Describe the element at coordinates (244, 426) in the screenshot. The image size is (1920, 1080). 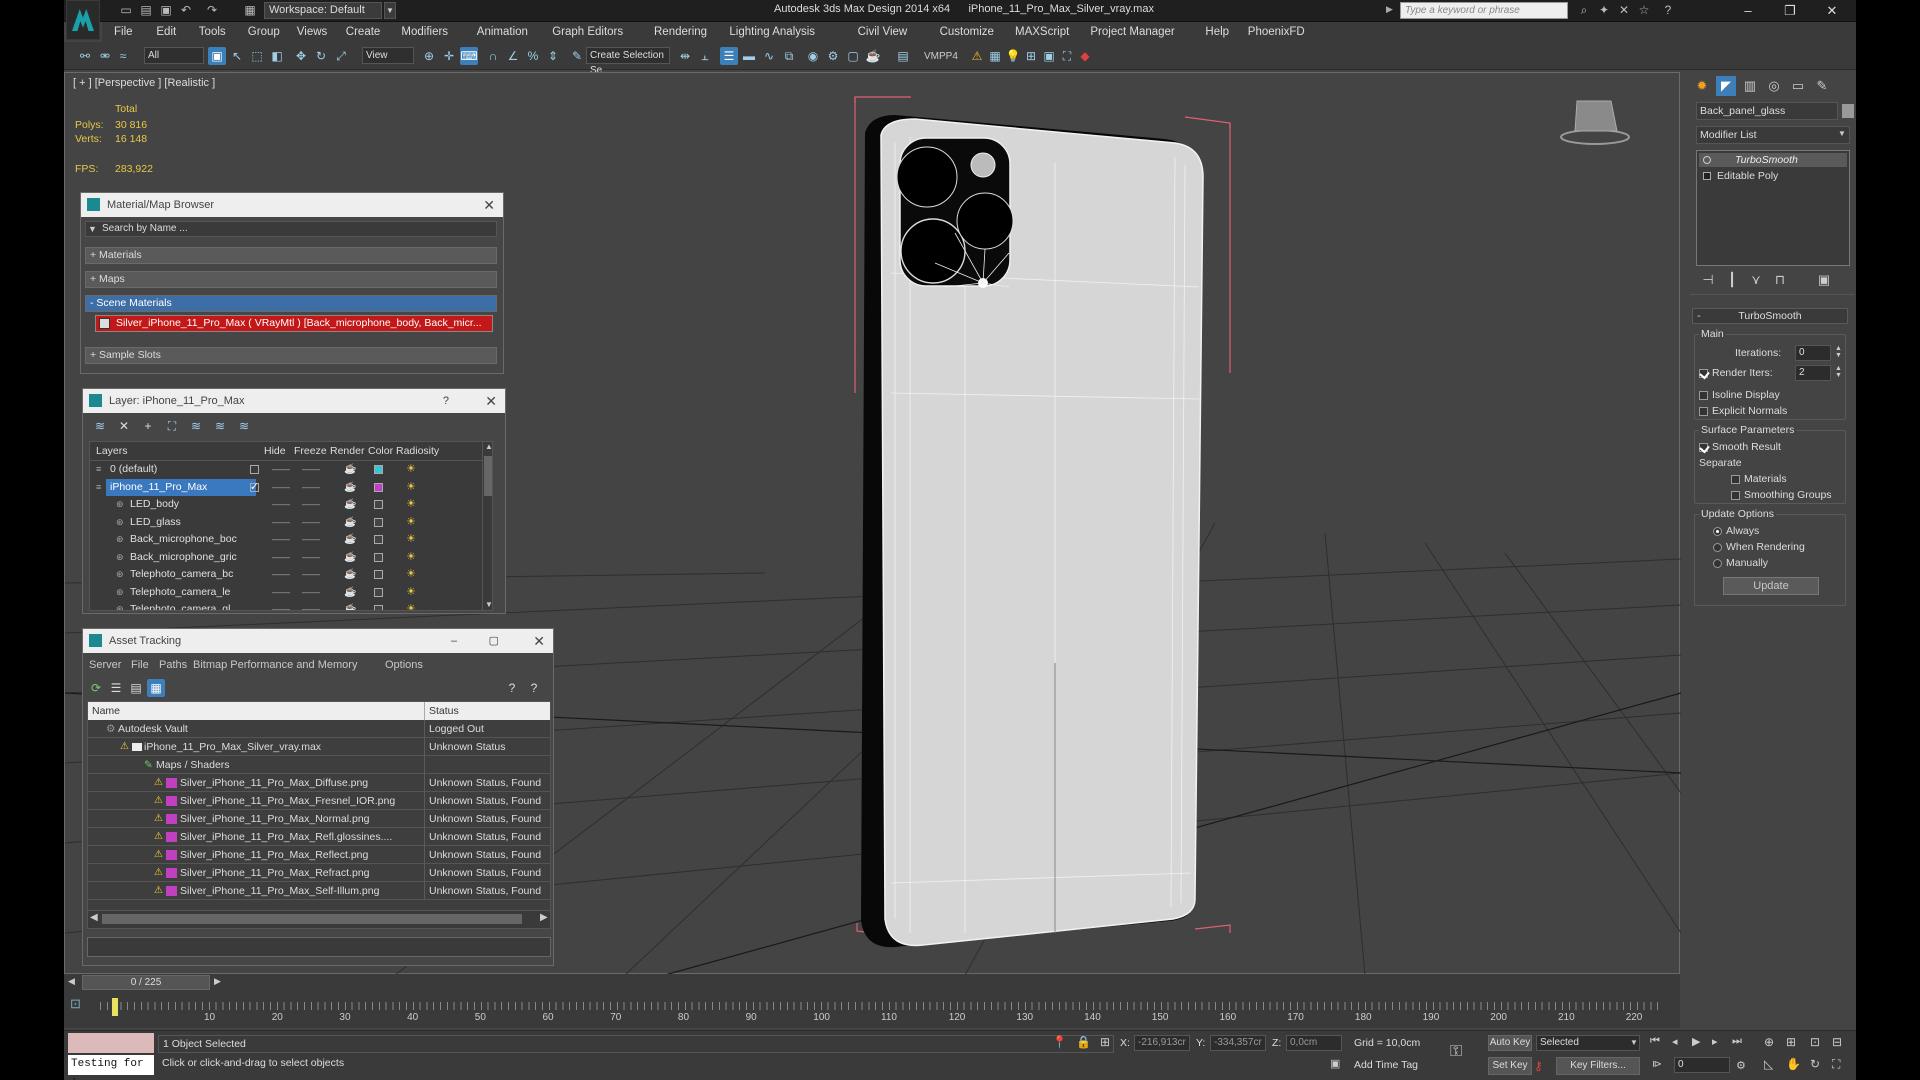
I see `freeze-all-layers-icon: ≋` at that location.